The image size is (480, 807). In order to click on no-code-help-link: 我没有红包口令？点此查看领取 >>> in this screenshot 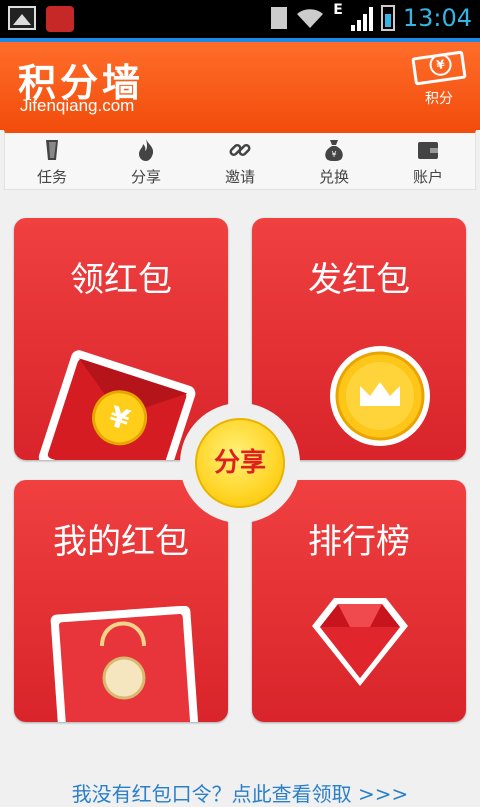, I will do `click(240, 792)`.